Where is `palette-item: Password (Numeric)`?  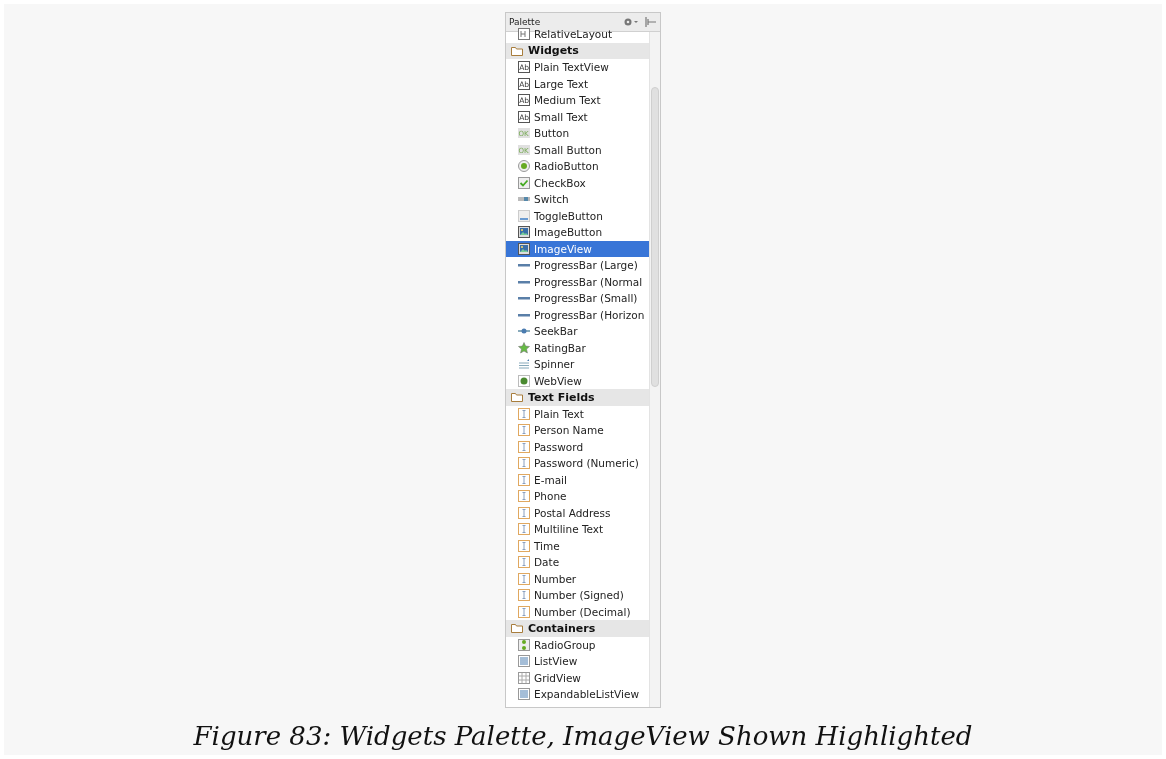 palette-item: Password (Numeric) is located at coordinates (577, 463).